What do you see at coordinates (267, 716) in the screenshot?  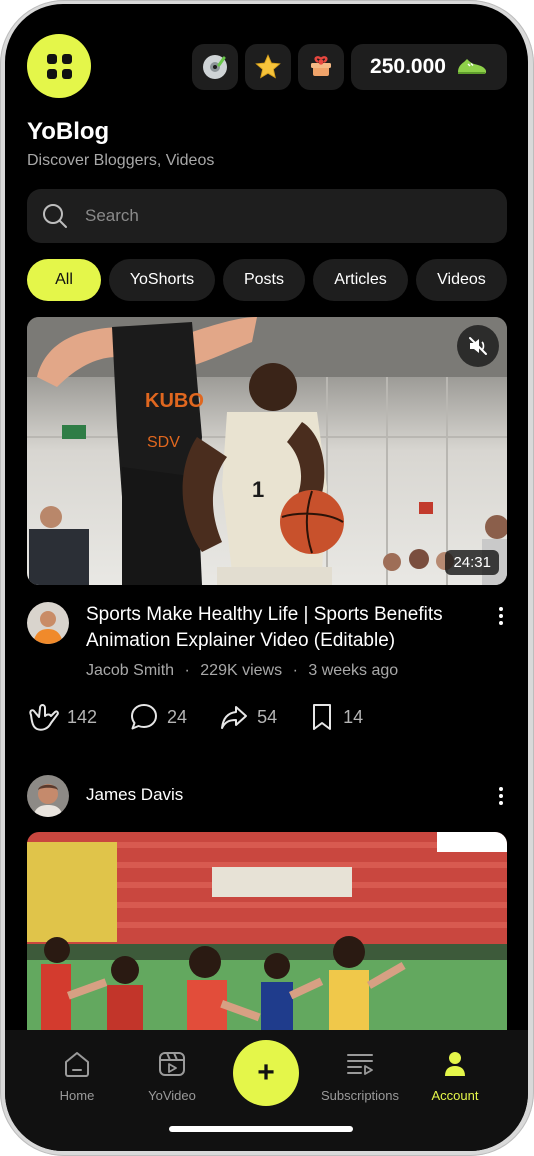 I see `share-count: 54` at bounding box center [267, 716].